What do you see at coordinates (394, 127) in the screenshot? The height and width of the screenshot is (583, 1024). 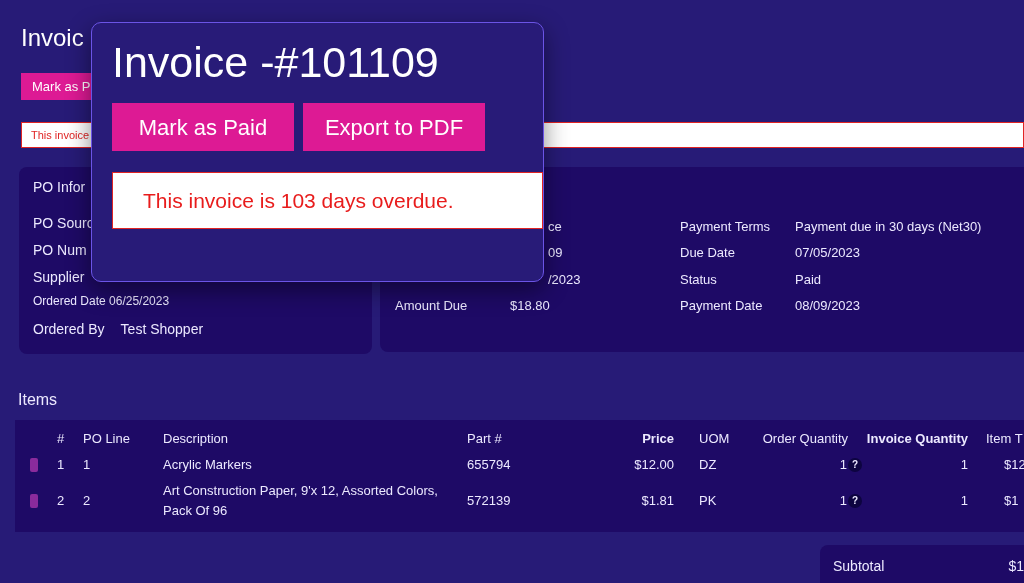 I see `popup-button: Export to PDF` at bounding box center [394, 127].